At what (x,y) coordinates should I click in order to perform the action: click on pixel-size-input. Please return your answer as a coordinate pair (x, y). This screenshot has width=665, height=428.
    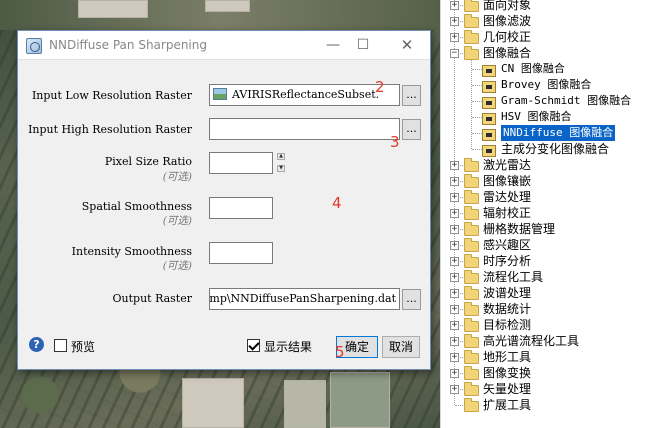
    Looking at the image, I should click on (241, 163).